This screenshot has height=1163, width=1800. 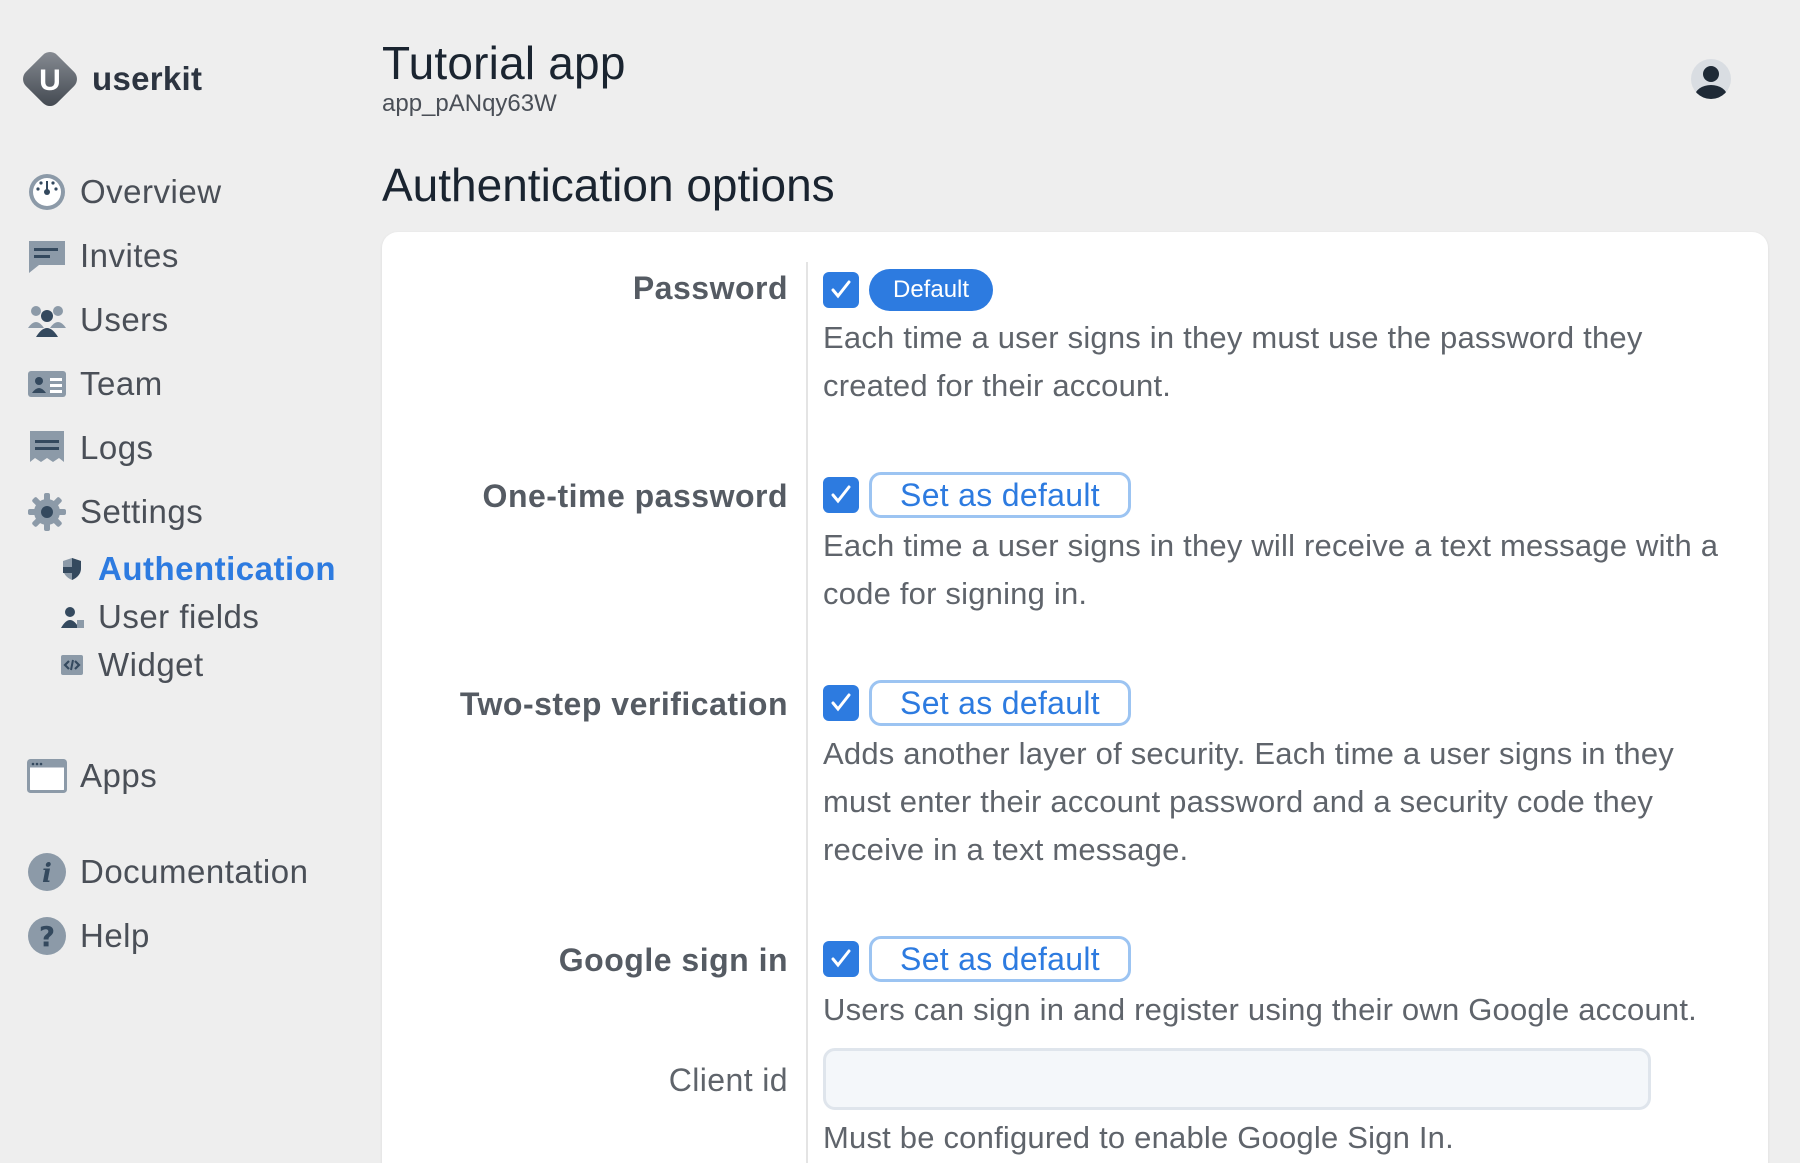 I want to click on google-sign-in-checkbox, so click(x=841, y=959).